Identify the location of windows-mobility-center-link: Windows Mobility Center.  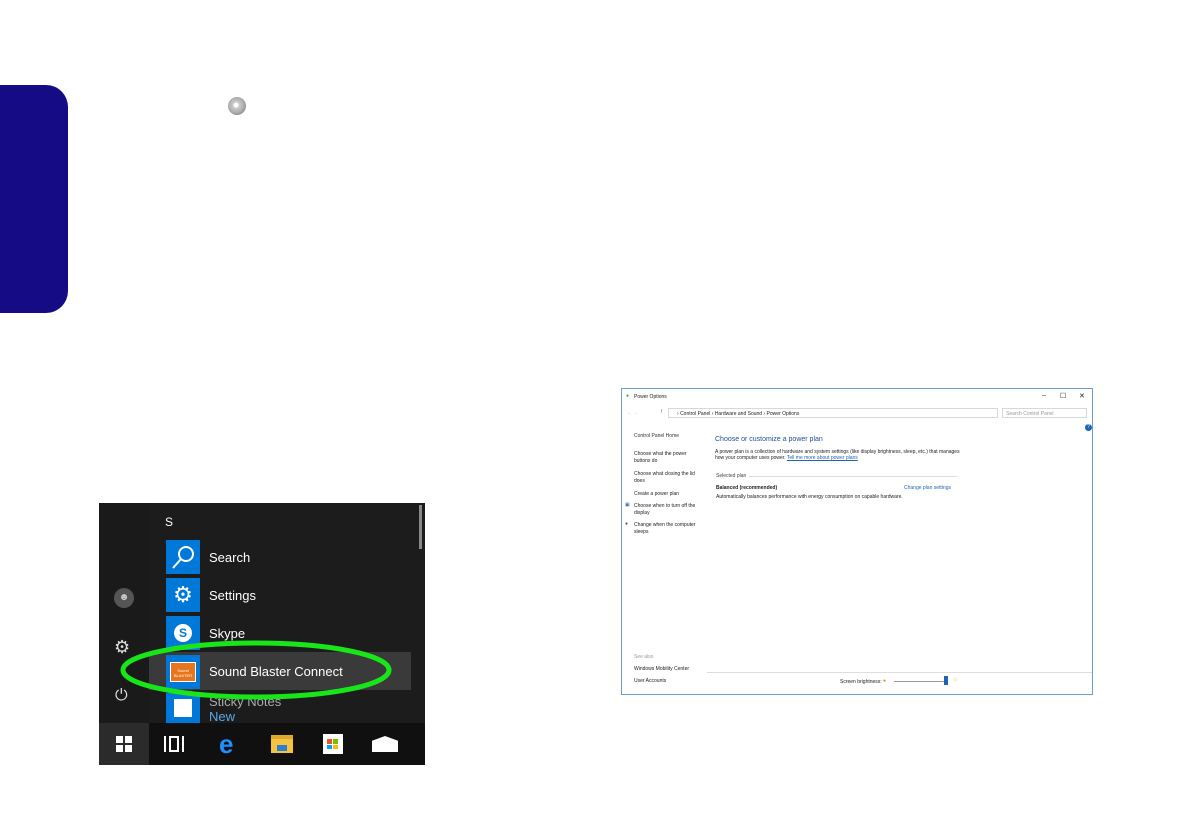
(661, 669).